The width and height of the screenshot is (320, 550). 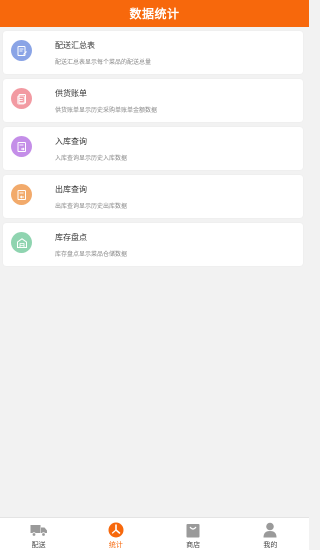 What do you see at coordinates (115, 545) in the screenshot?
I see `tab-label: 统计` at bounding box center [115, 545].